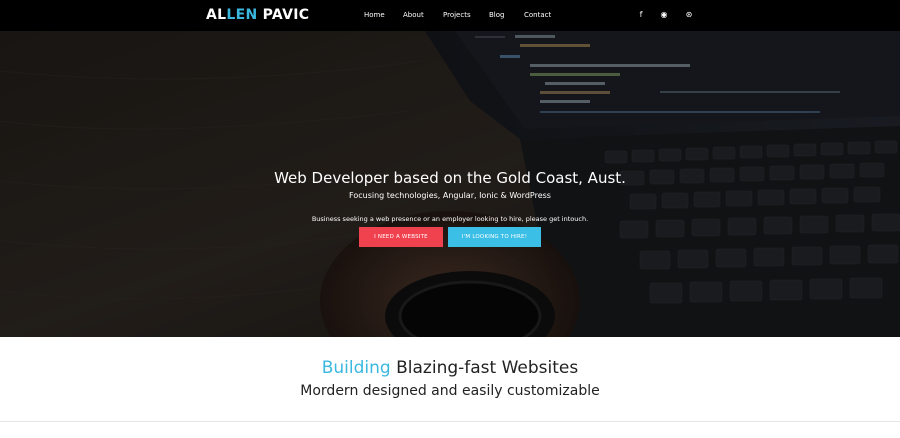 This screenshot has height=438, width=900. I want to click on brand-text-accent: LEN, so click(242, 15).